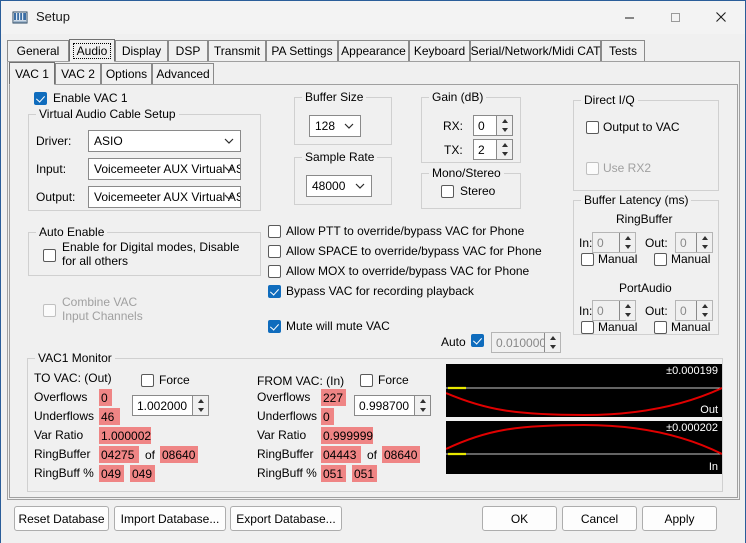 Image resolution: width=746 pixels, height=543 pixels. What do you see at coordinates (592, 127) in the screenshot?
I see `output-to-vac-checkbox` at bounding box center [592, 127].